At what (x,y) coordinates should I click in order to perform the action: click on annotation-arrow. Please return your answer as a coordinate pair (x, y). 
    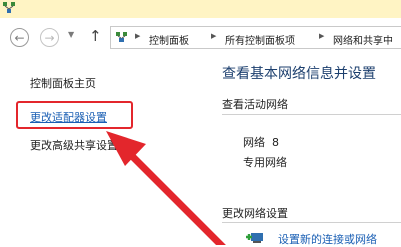
    Looking at the image, I should click on (166, 188).